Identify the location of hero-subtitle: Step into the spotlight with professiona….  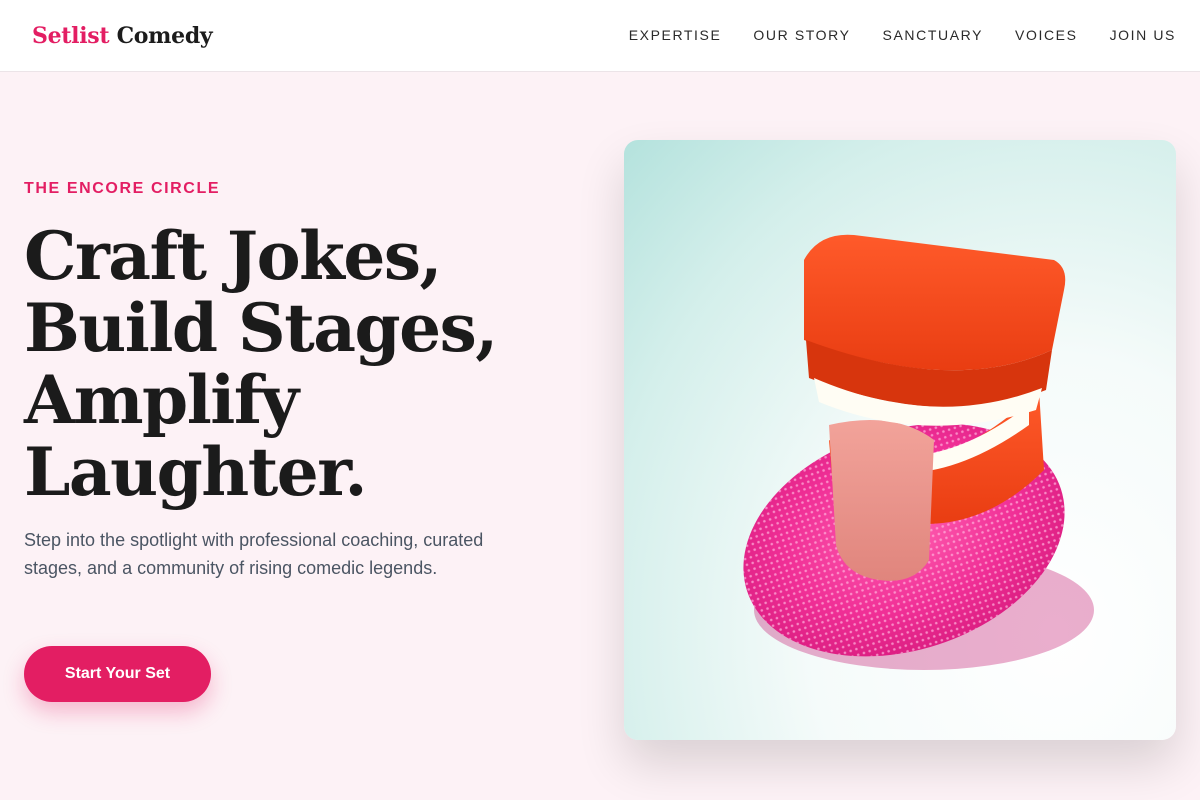
(254, 554).